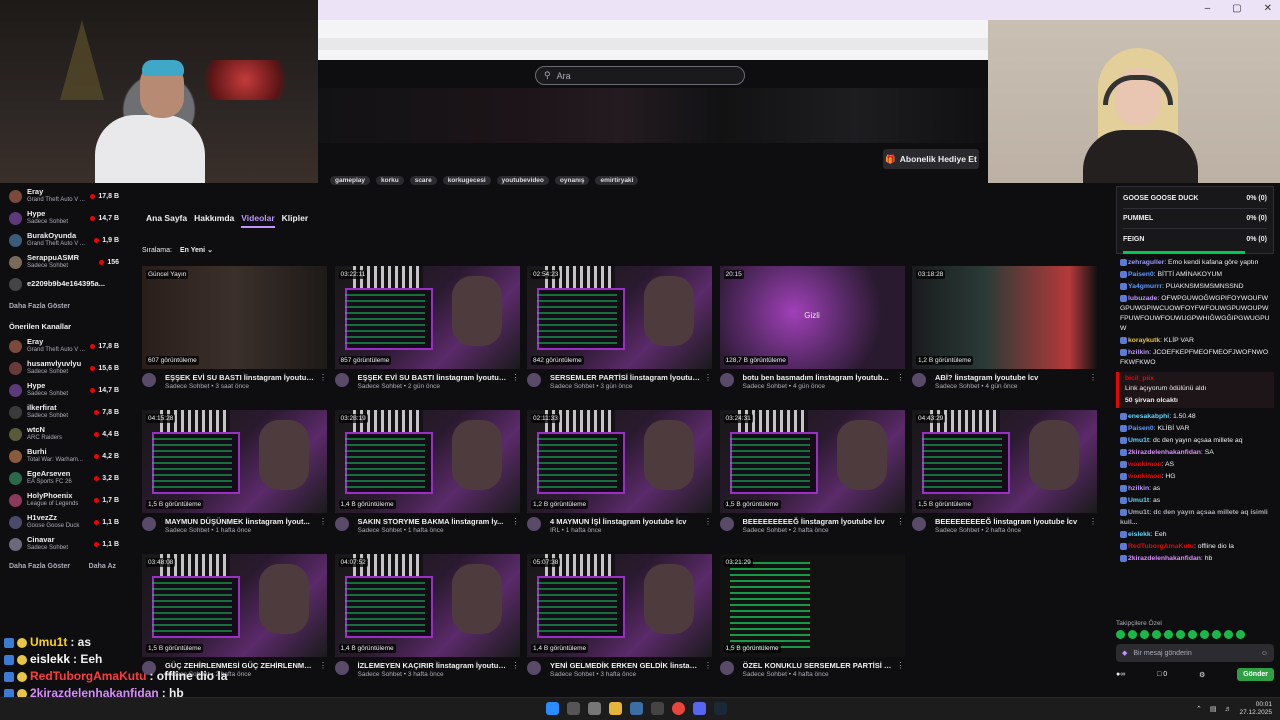 Image resolution: width=1280 pixels, height=720 pixels. What do you see at coordinates (62, 218) in the screenshot?
I see `sidebar-channel: Hype Sadece Sohbet 14,7 B` at bounding box center [62, 218].